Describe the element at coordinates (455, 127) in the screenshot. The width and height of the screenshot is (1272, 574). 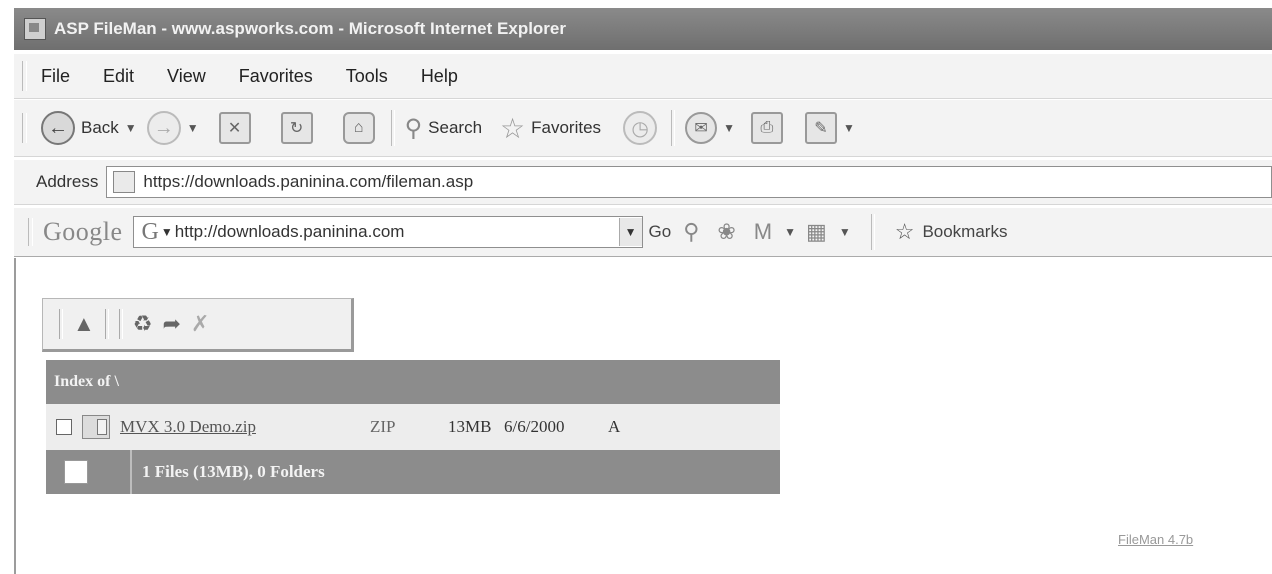
I see `search-label: Search` at that location.